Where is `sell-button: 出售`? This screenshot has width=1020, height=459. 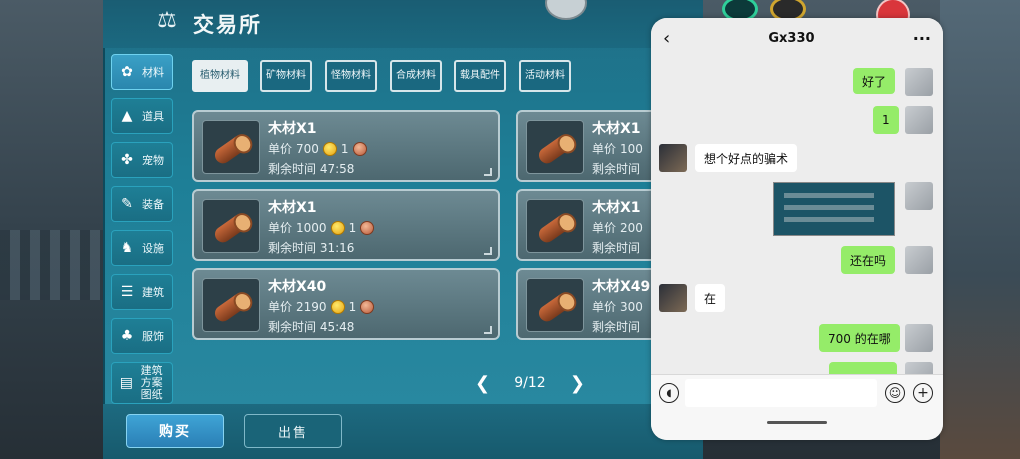 sell-button: 出售 is located at coordinates (293, 431).